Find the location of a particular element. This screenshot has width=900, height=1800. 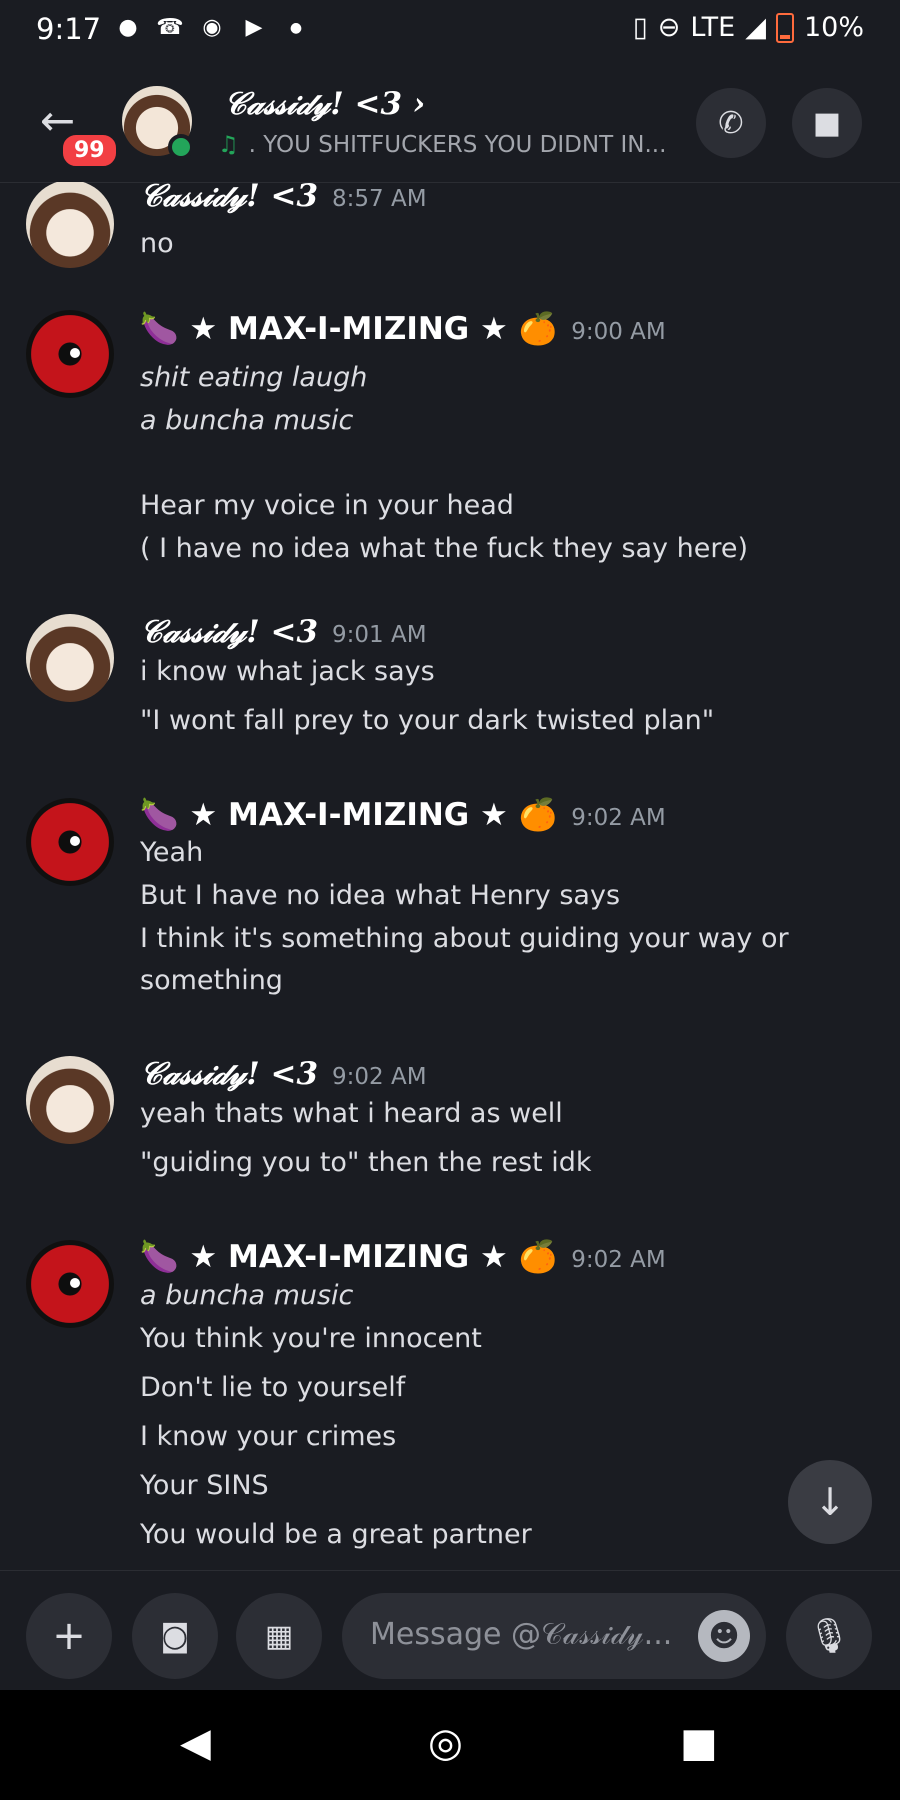

message-text: Yeah is located at coordinates (172, 852).